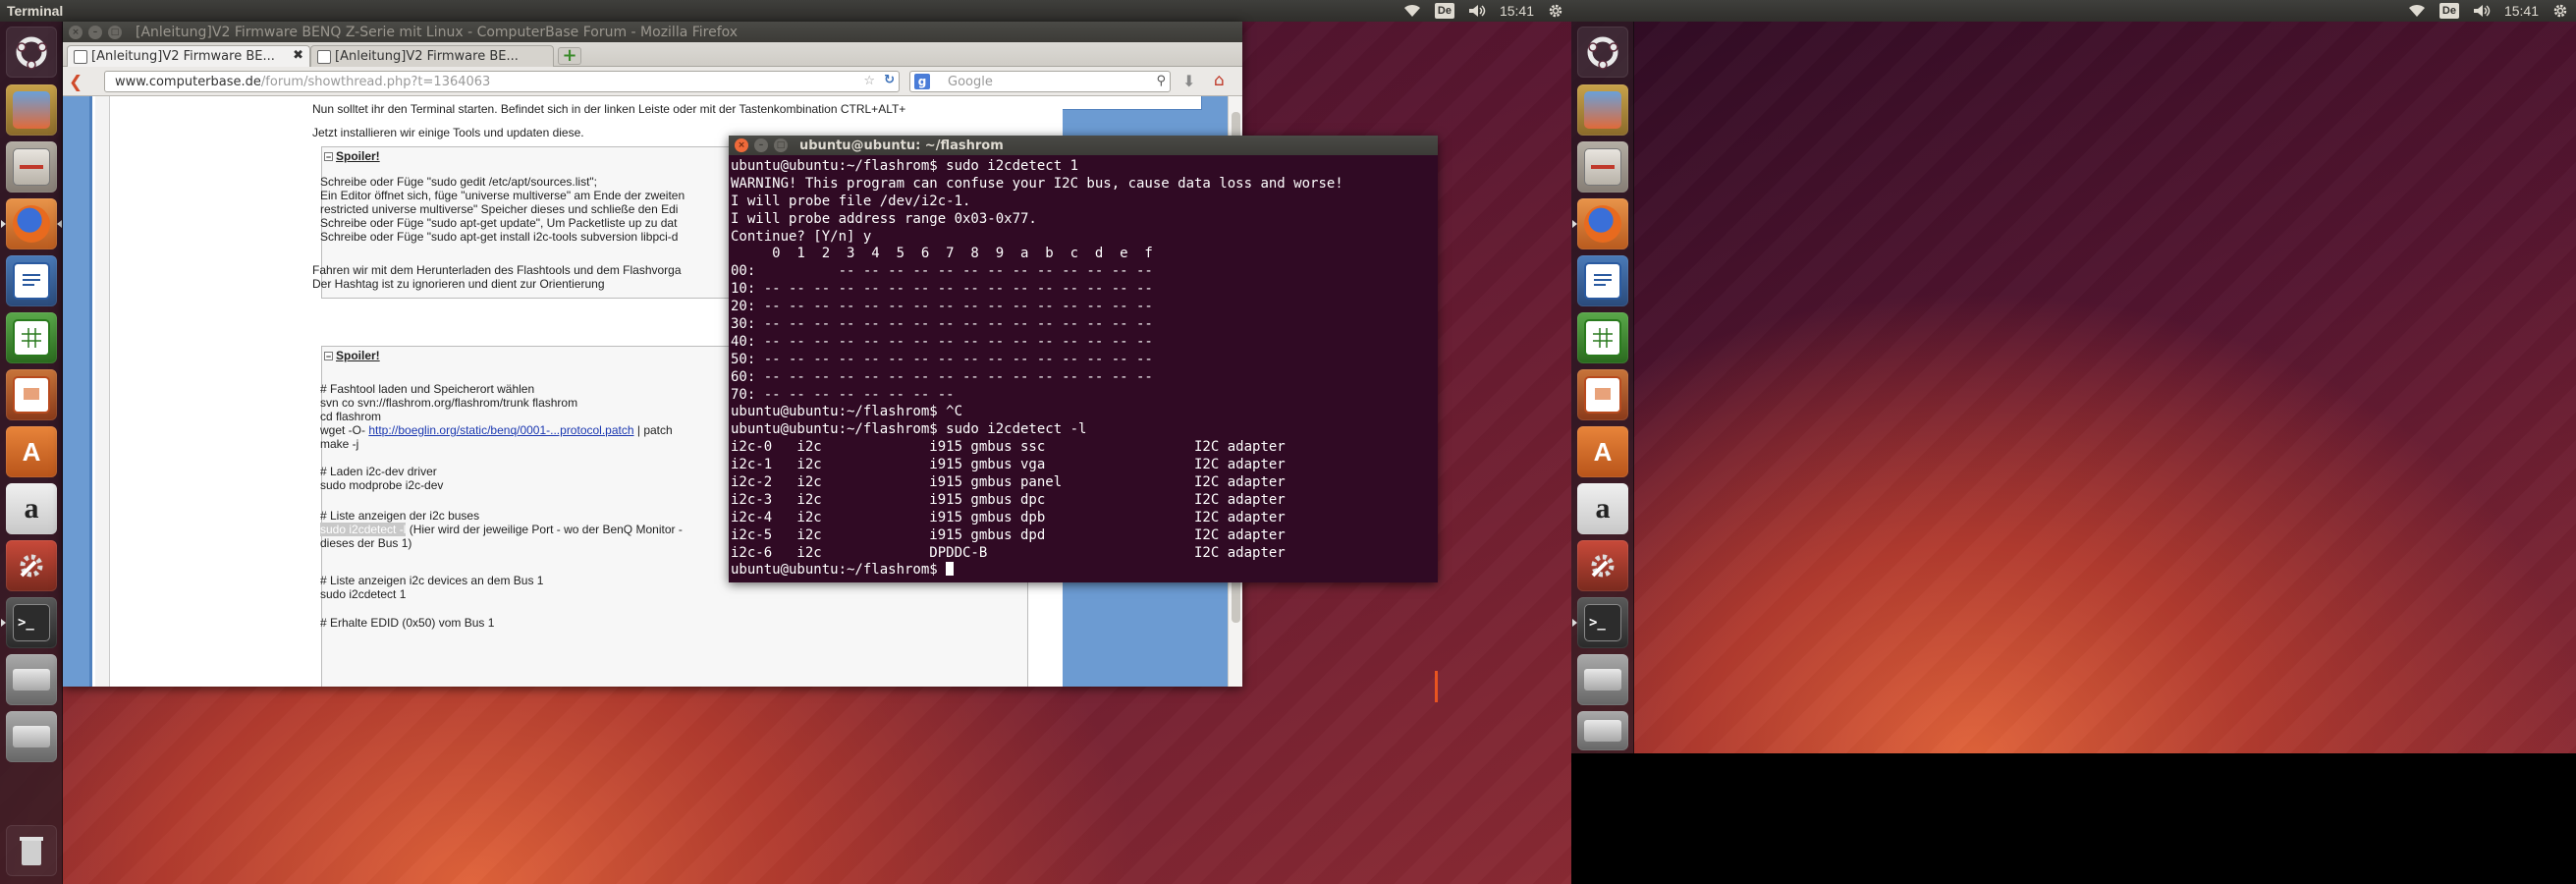  What do you see at coordinates (32, 850) in the screenshot?
I see `trash-icon` at bounding box center [32, 850].